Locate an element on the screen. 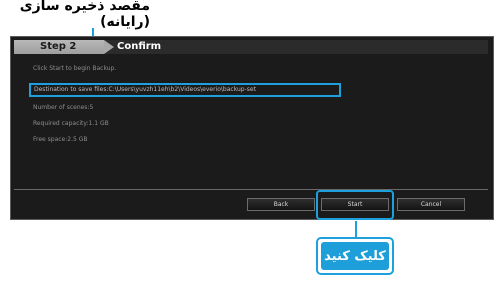 This screenshot has height=283, width=499. free-space-text: Free space:2.5 GB is located at coordinates (60, 139).